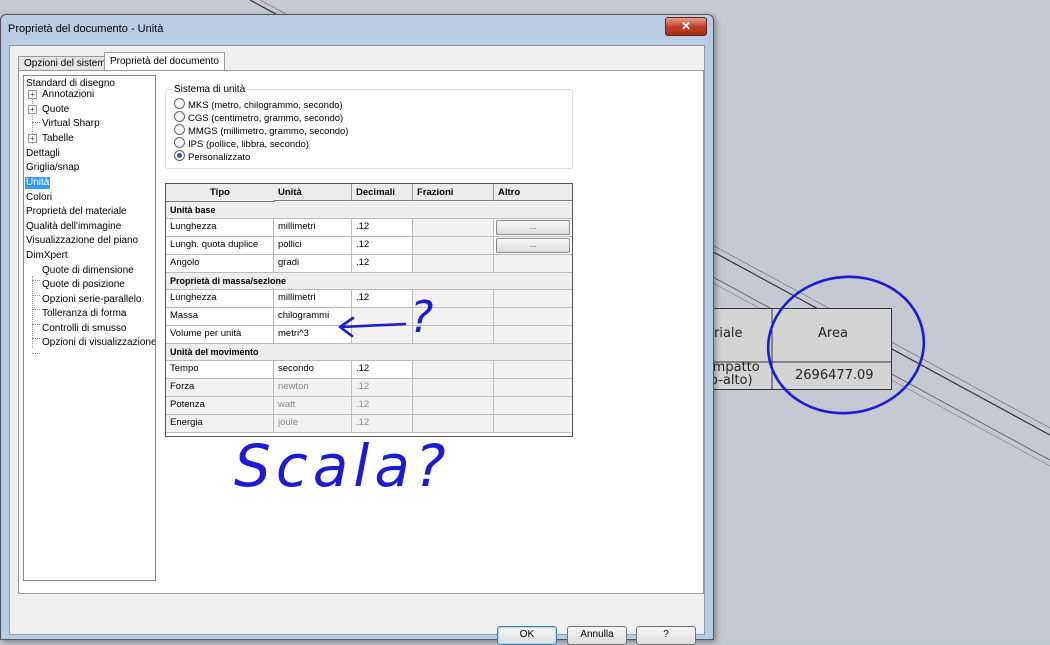  Describe the element at coordinates (220, 264) in the screenshot. I see `grid-cell-tipo: Angolo` at that location.